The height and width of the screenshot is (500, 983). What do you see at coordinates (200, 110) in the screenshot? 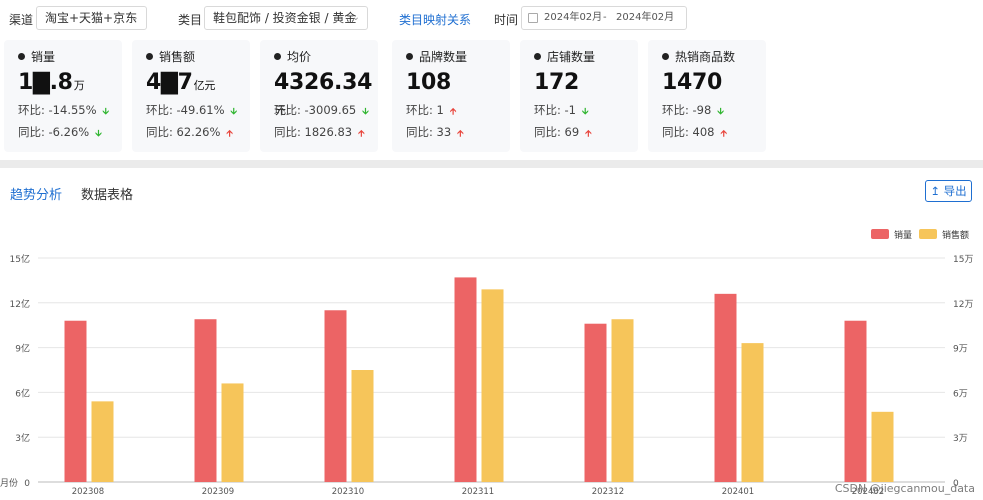
I see `kpi-mom-value: -49.61%` at bounding box center [200, 110].